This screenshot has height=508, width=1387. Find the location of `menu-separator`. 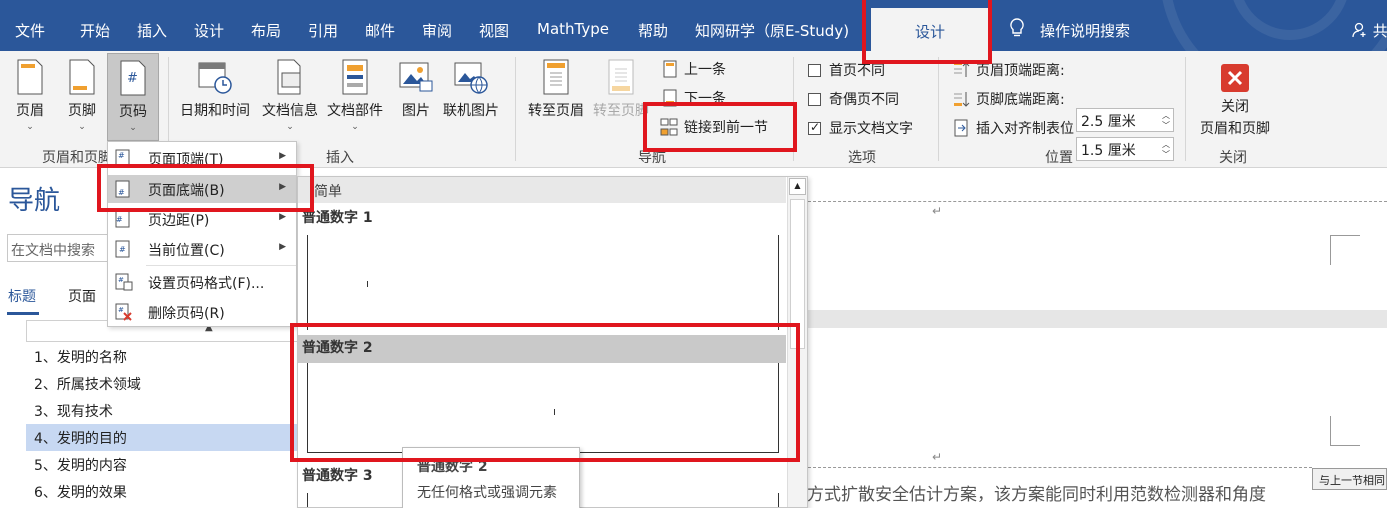

menu-separator is located at coordinates (221, 265).